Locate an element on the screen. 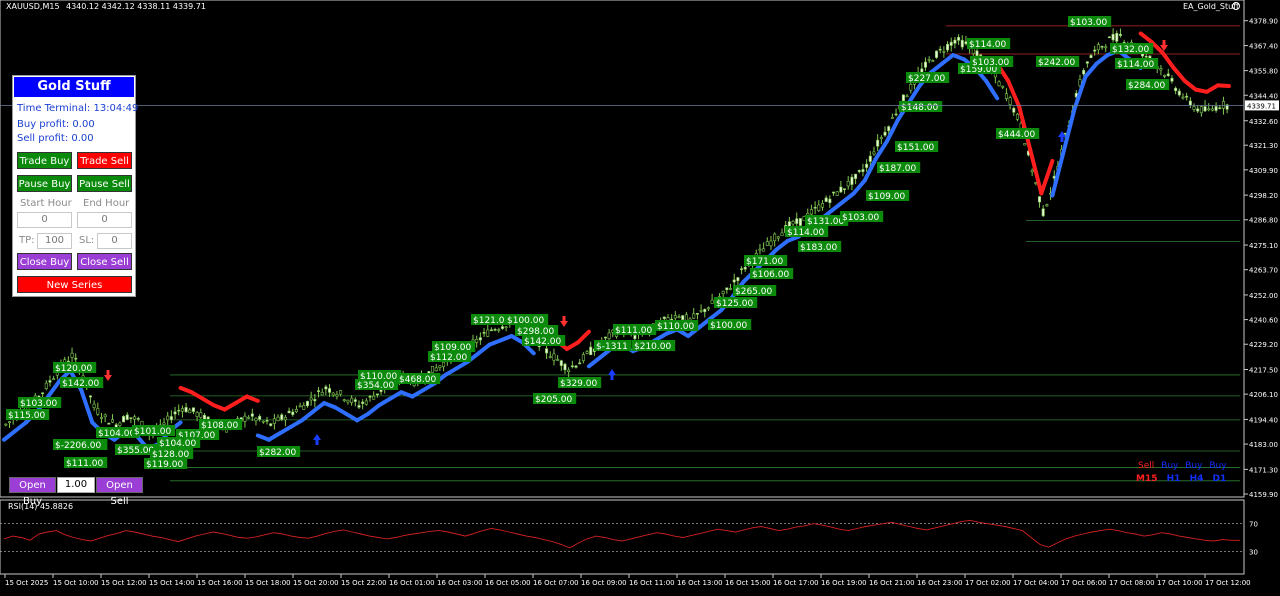 Image resolution: width=1280 pixels, height=596 pixels. tp-label: TP: is located at coordinates (27, 240).